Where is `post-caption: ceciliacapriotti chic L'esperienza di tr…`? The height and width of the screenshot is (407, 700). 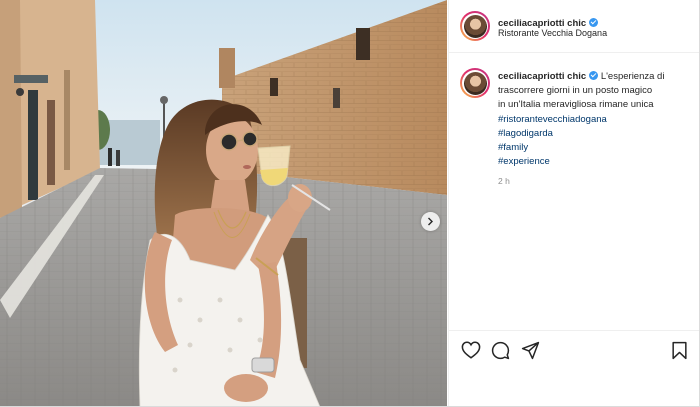
post-caption: ceciliacapriotti chic L'esperienza di tr… is located at coordinates (593, 119).